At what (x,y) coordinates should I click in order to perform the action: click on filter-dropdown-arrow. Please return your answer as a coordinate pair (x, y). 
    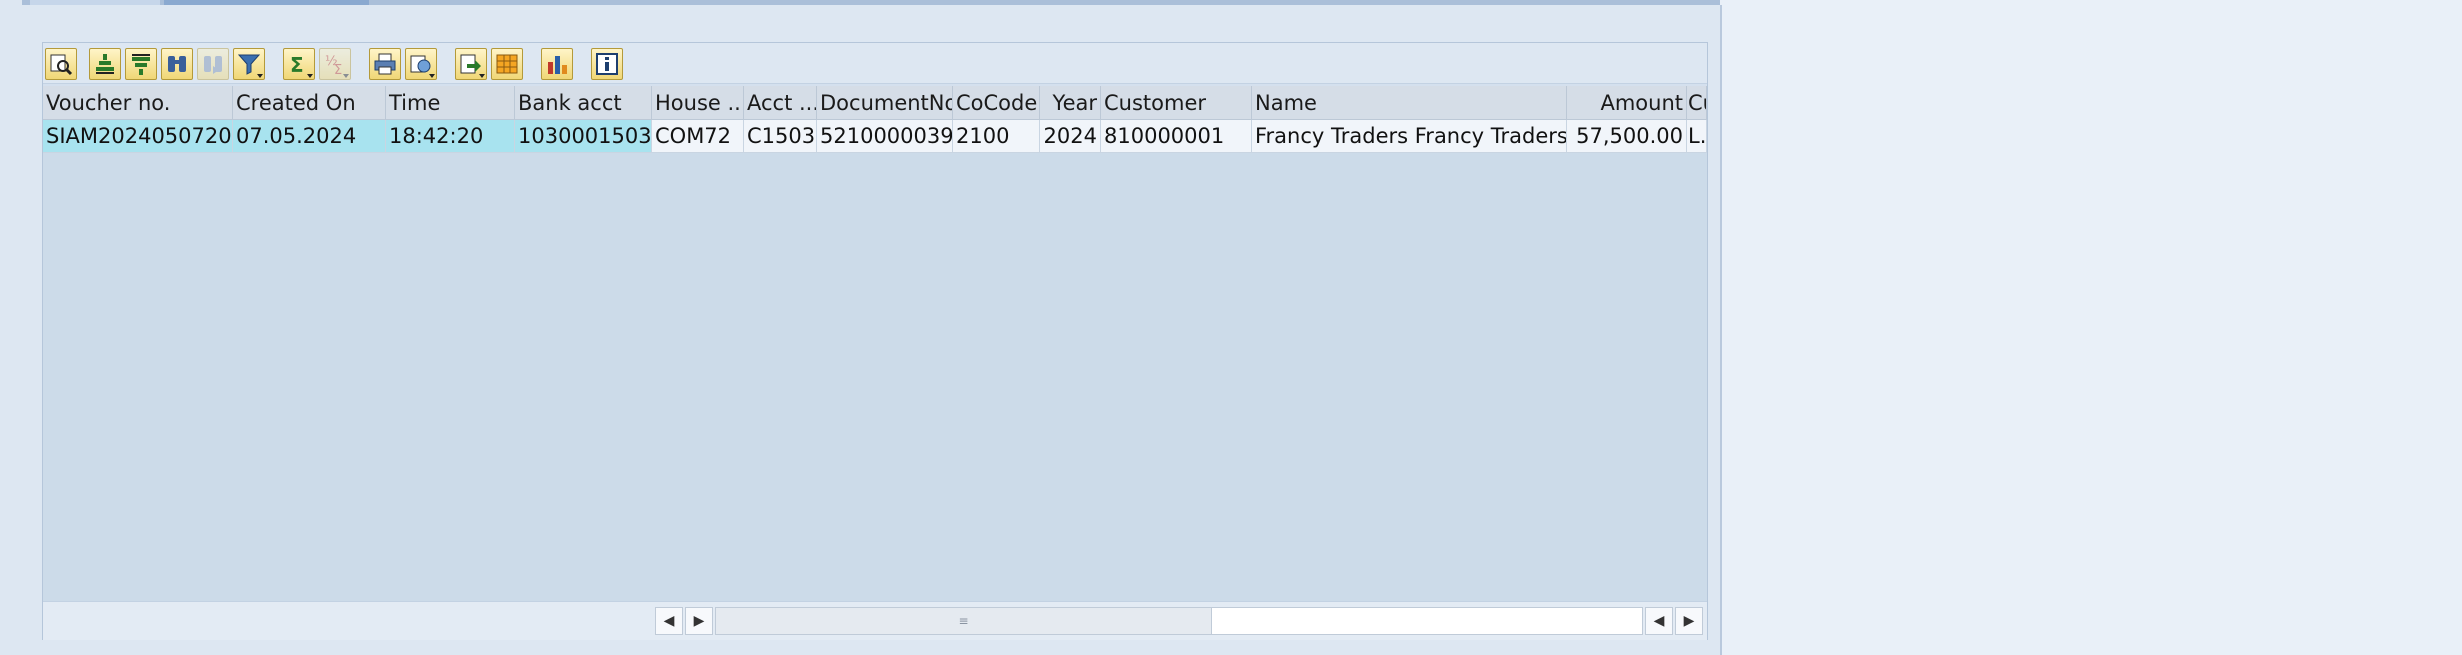
    Looking at the image, I should click on (260, 76).